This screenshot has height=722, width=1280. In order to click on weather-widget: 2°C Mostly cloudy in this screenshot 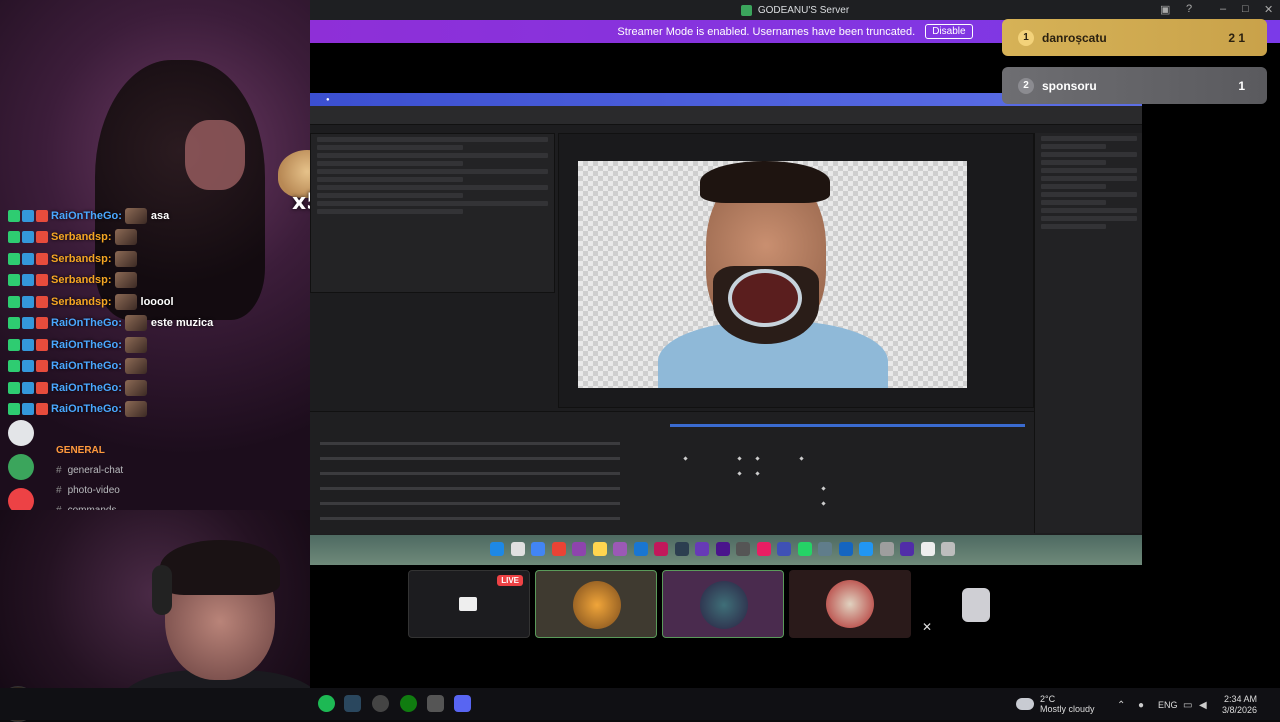, I will do `click(1055, 704)`.